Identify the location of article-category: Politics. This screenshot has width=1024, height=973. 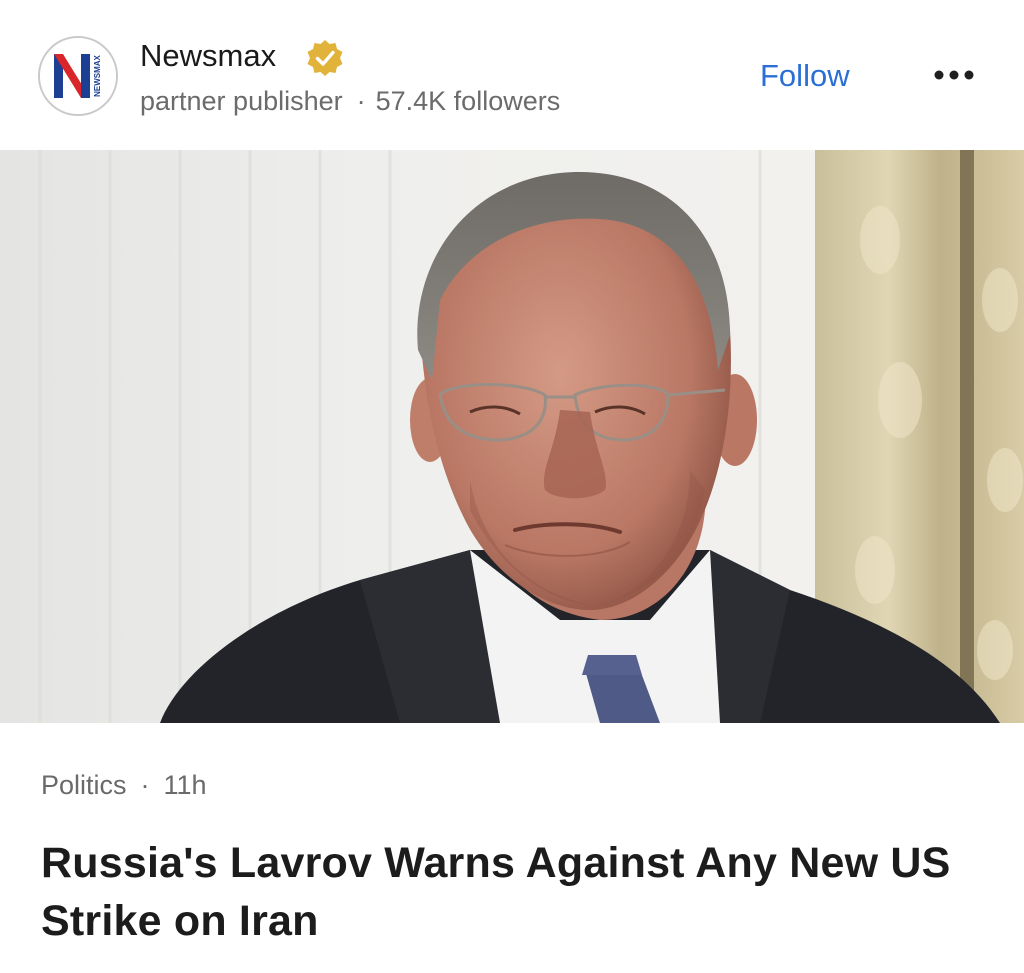
(84, 785).